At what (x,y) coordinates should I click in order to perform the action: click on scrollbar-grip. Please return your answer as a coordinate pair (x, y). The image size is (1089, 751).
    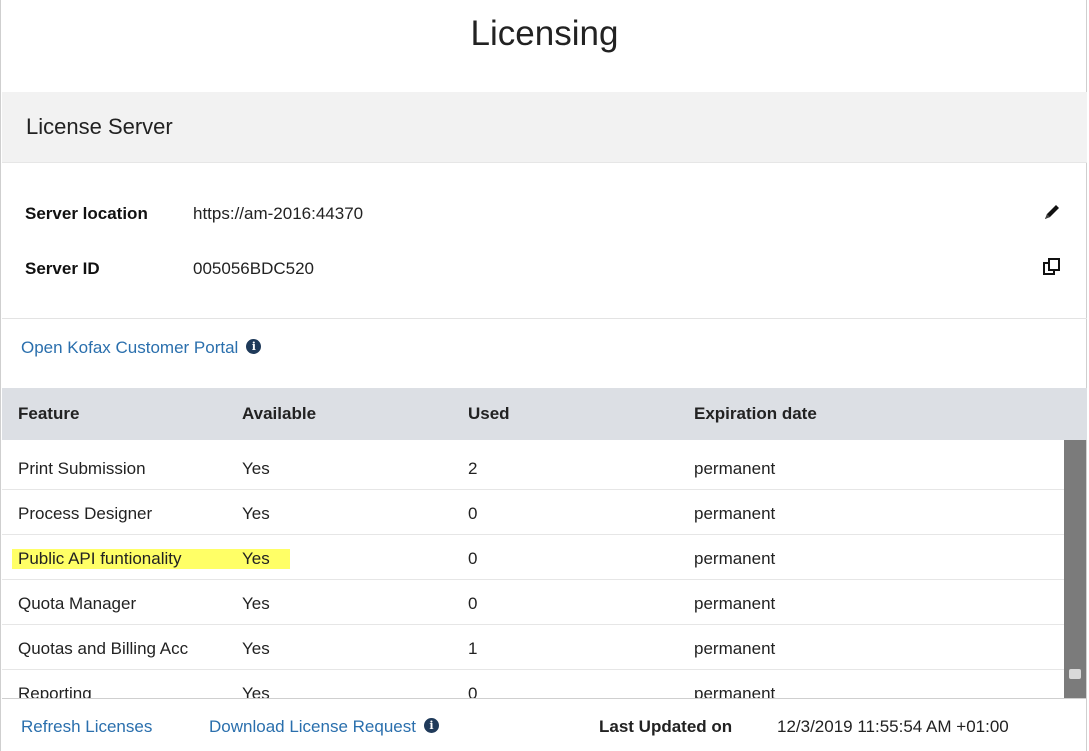
    Looking at the image, I should click on (1075, 674).